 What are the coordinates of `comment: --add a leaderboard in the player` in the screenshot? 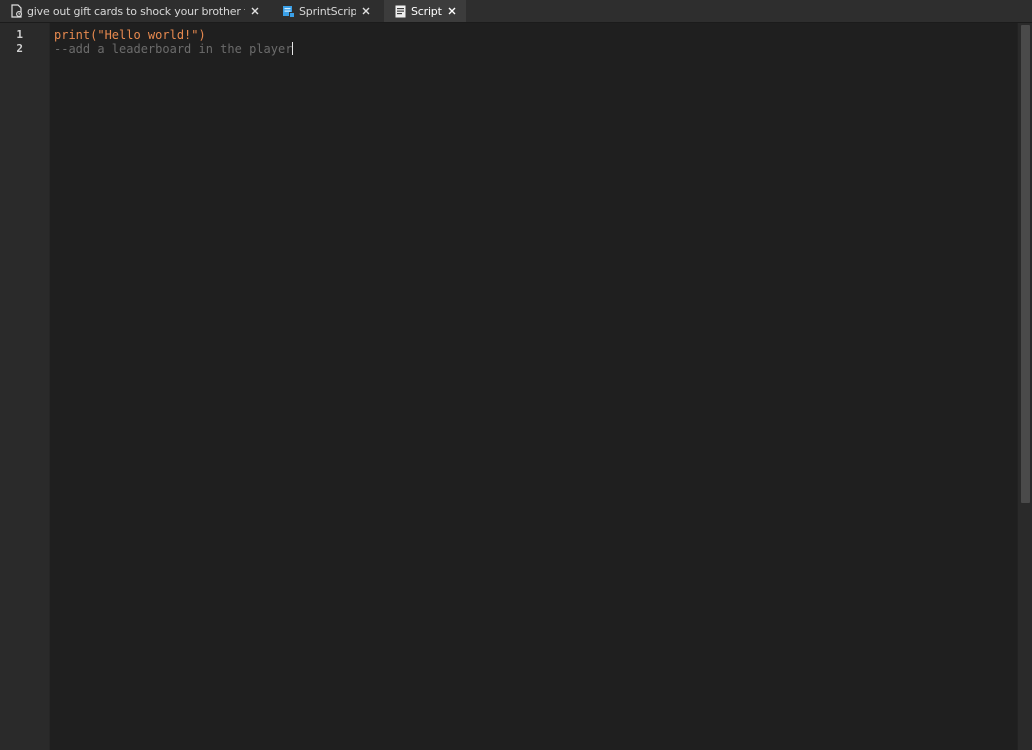 It's located at (173, 49).